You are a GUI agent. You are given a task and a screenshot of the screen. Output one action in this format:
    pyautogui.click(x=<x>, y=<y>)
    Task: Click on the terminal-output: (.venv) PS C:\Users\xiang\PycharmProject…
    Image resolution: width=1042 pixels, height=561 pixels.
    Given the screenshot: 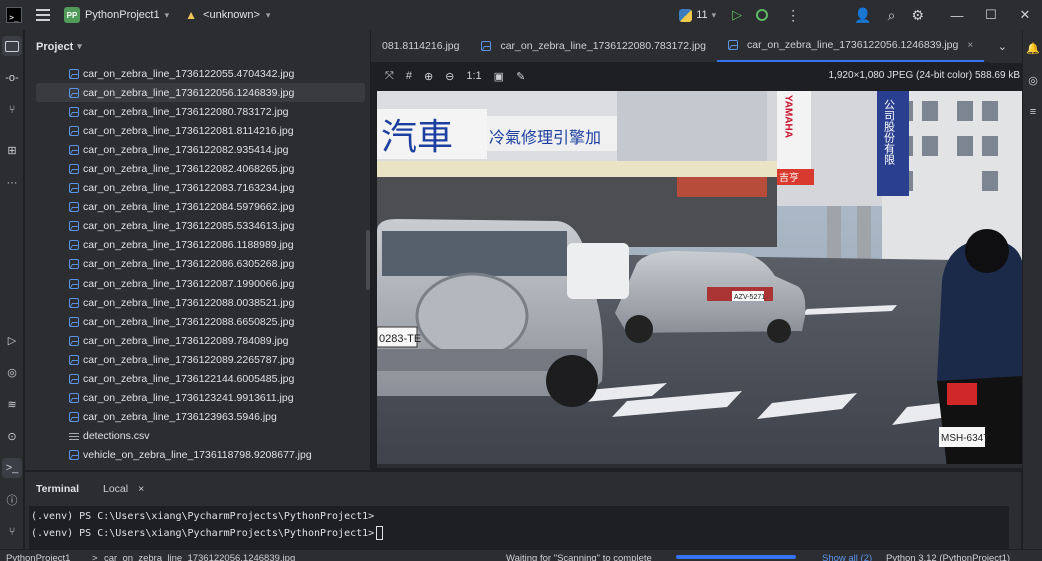 What is the action you would take?
    pyautogui.click(x=519, y=528)
    